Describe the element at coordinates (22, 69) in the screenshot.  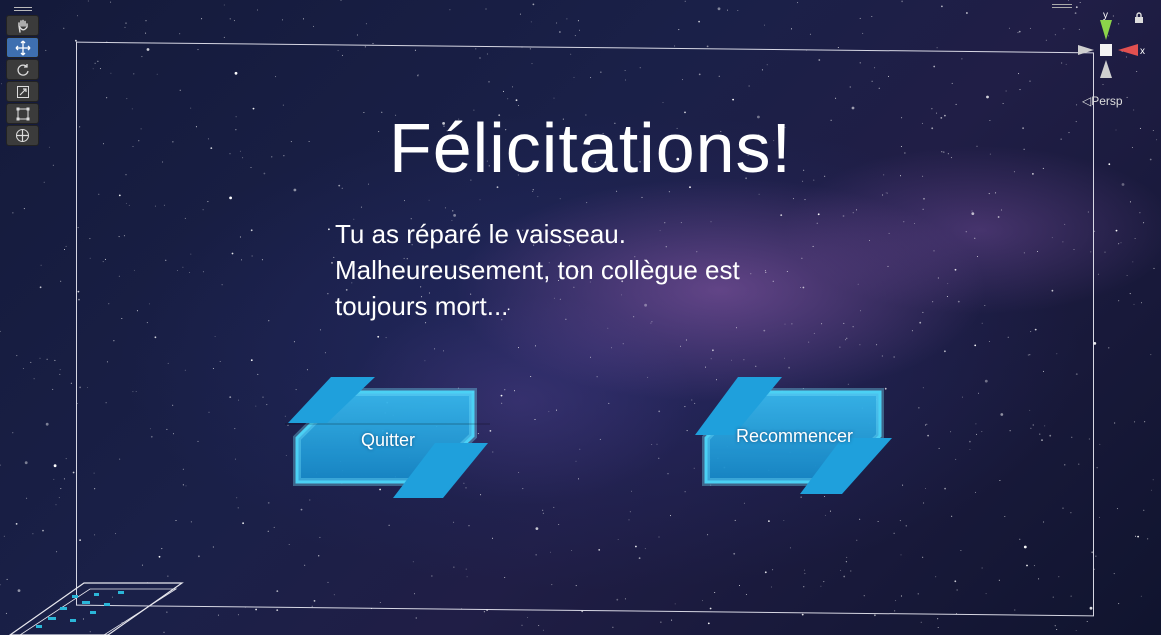
I see `rotate-tool-button` at that location.